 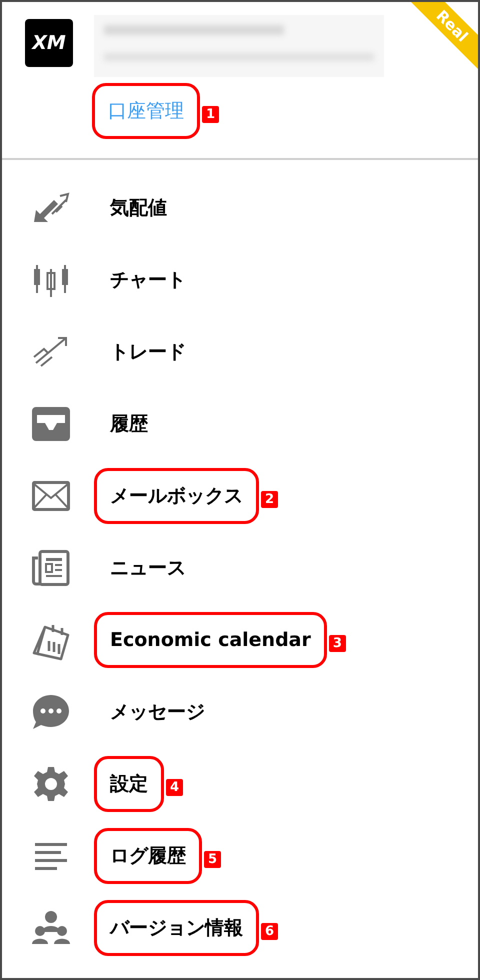 I want to click on trend-arrow-icon, so click(x=51, y=352).